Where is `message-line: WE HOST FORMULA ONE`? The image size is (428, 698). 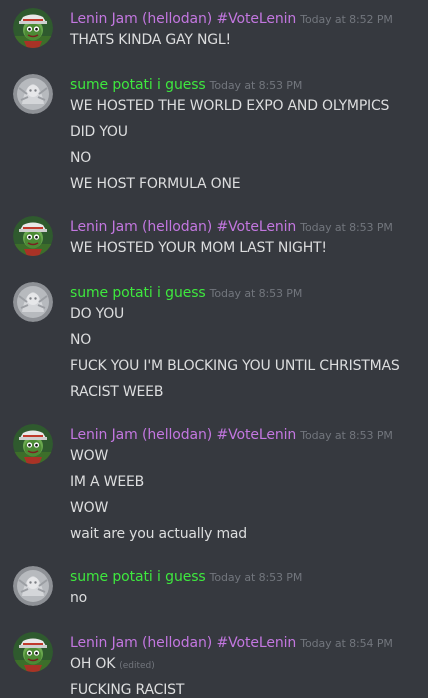 message-line: WE HOST FORMULA ONE is located at coordinates (155, 184).